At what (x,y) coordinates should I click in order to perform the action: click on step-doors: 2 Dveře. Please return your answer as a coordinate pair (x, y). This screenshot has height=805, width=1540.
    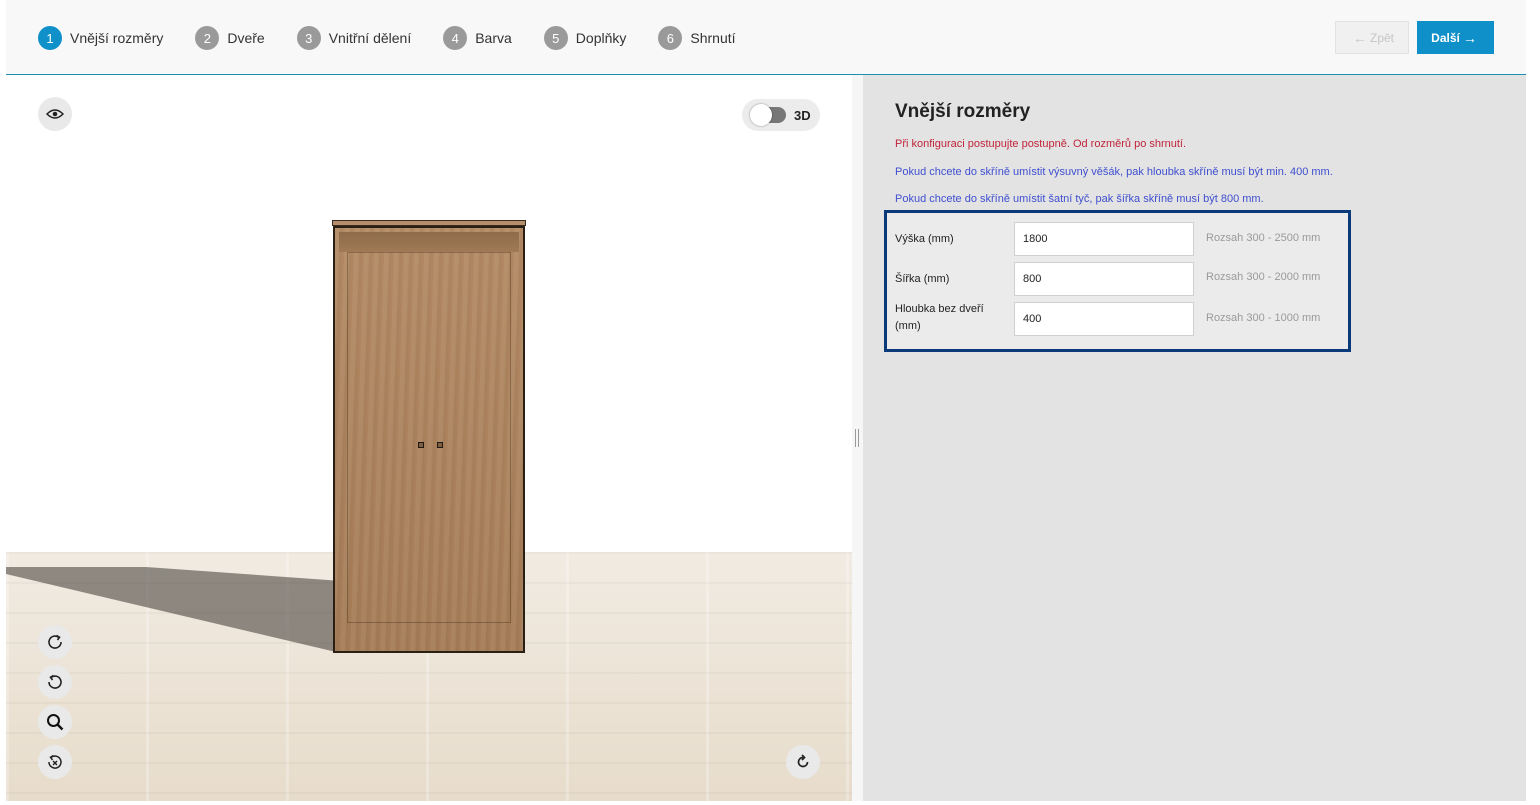
    Looking at the image, I should click on (230, 38).